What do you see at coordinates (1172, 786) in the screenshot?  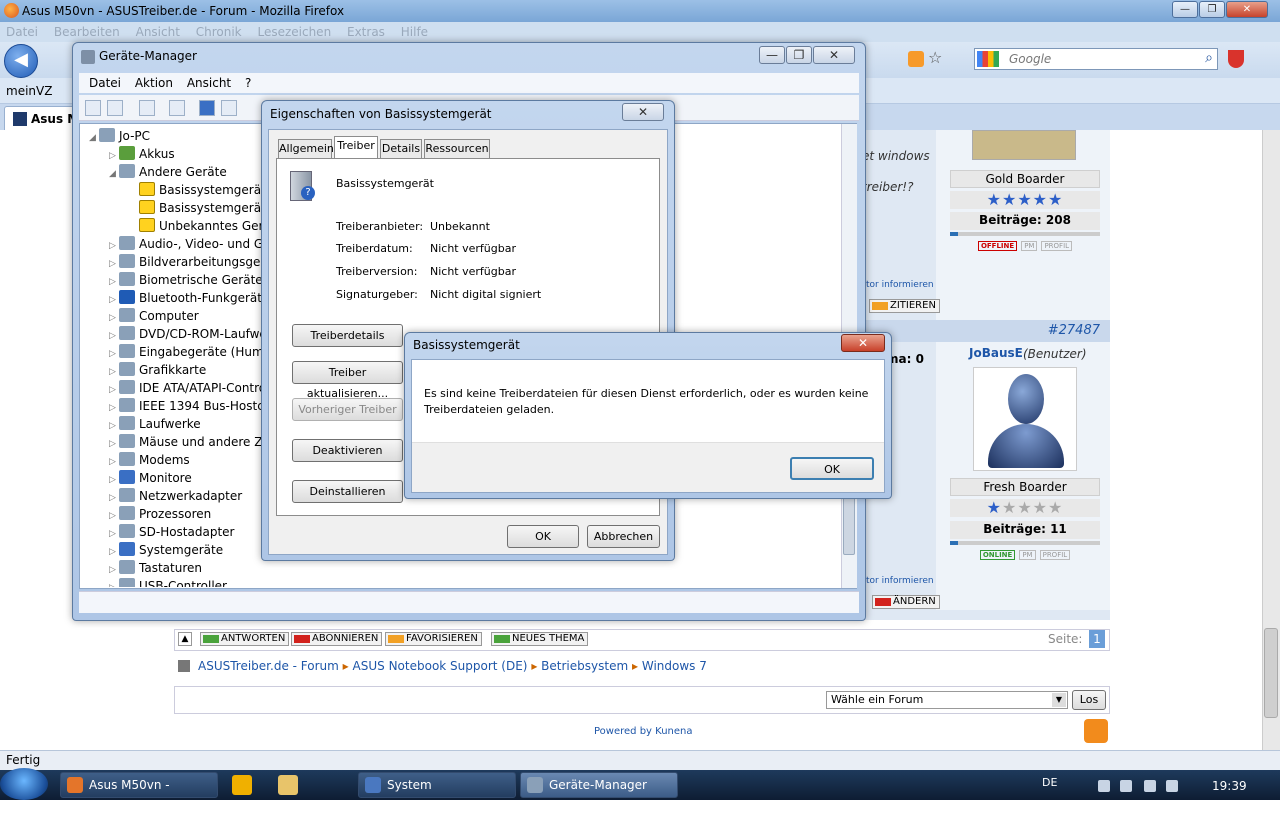 I see `volume-icon` at bounding box center [1172, 786].